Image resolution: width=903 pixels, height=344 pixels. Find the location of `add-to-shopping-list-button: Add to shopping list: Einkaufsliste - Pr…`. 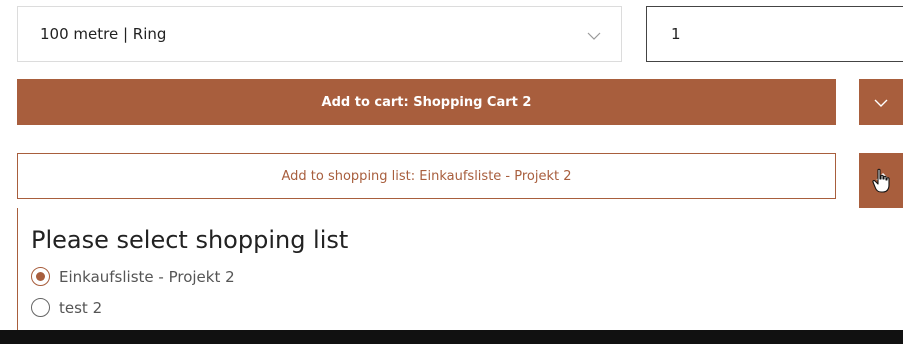

add-to-shopping-list-button: Add to shopping list: Einkaufsliste - Pr… is located at coordinates (426, 176).